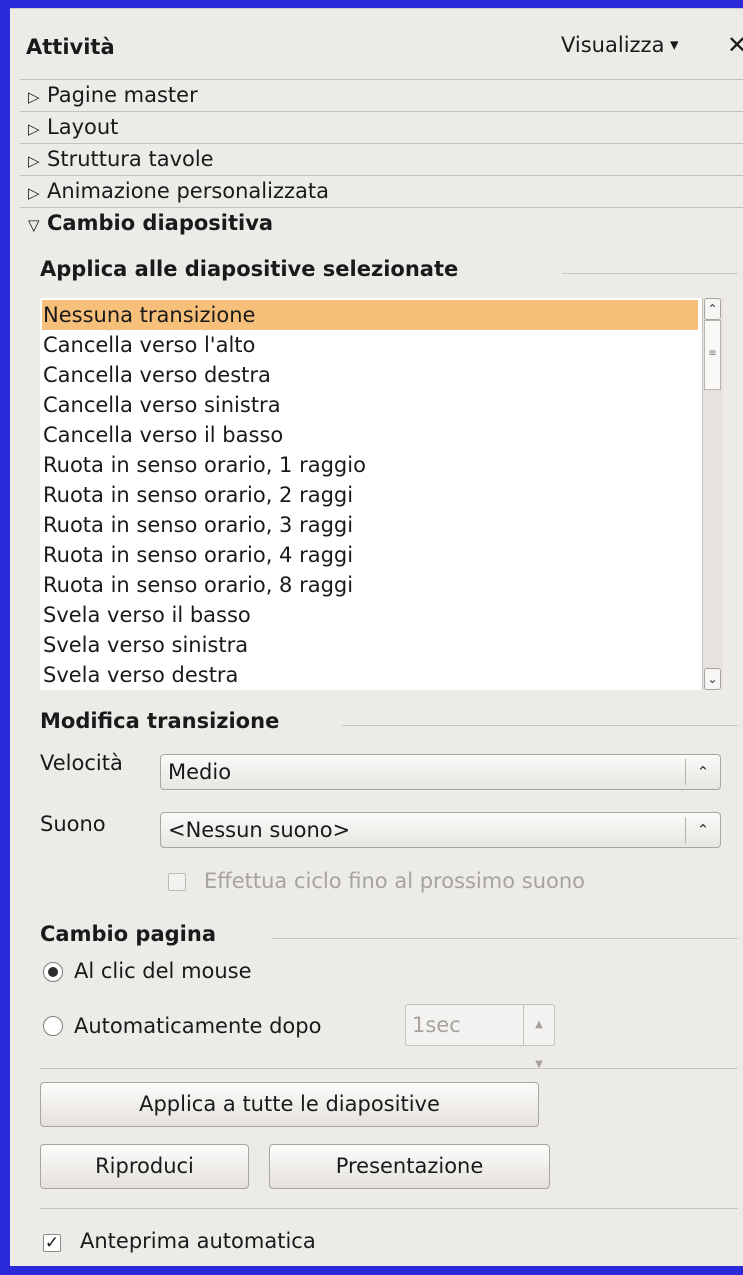 This screenshot has width=743, height=1275. I want to click on list-item: Ruota in senso orario, 3 raggi, so click(370, 525).